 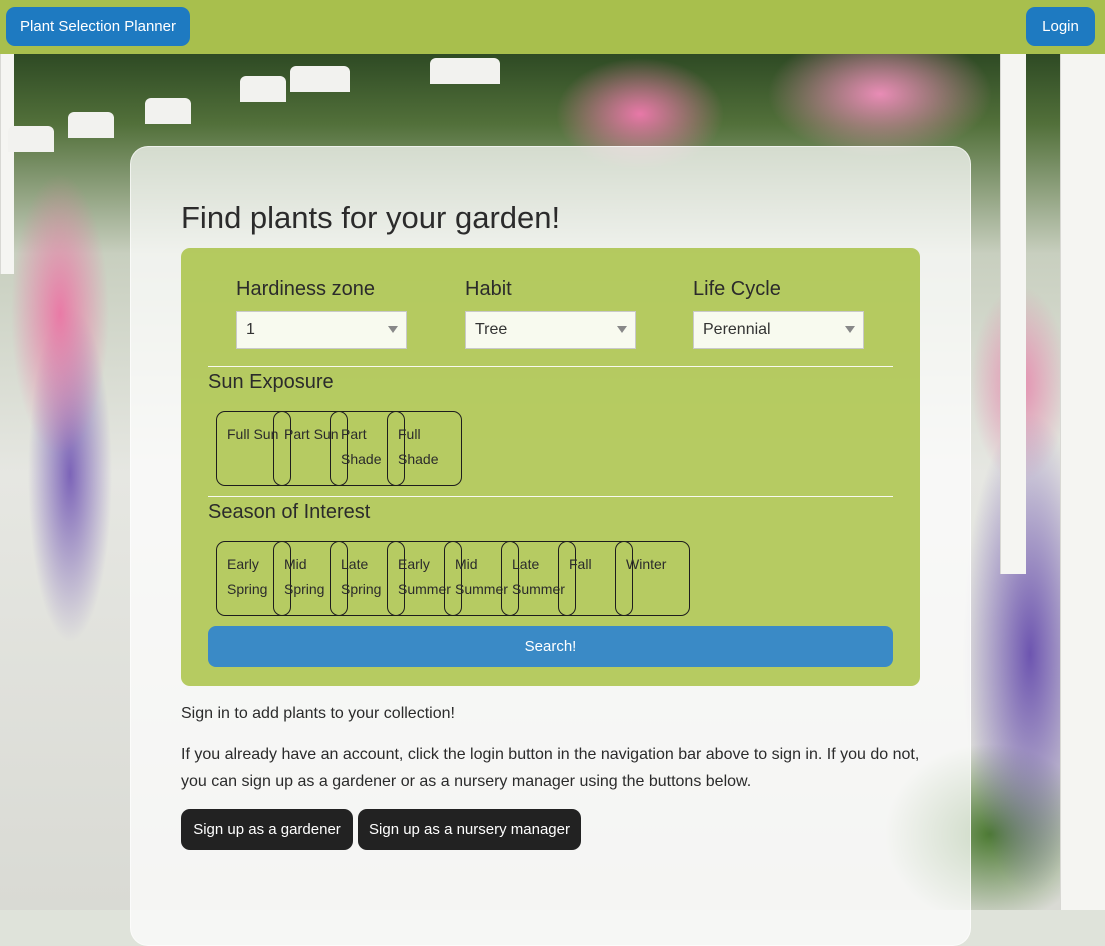 I want to click on habit-value: Tree, so click(x=491, y=329).